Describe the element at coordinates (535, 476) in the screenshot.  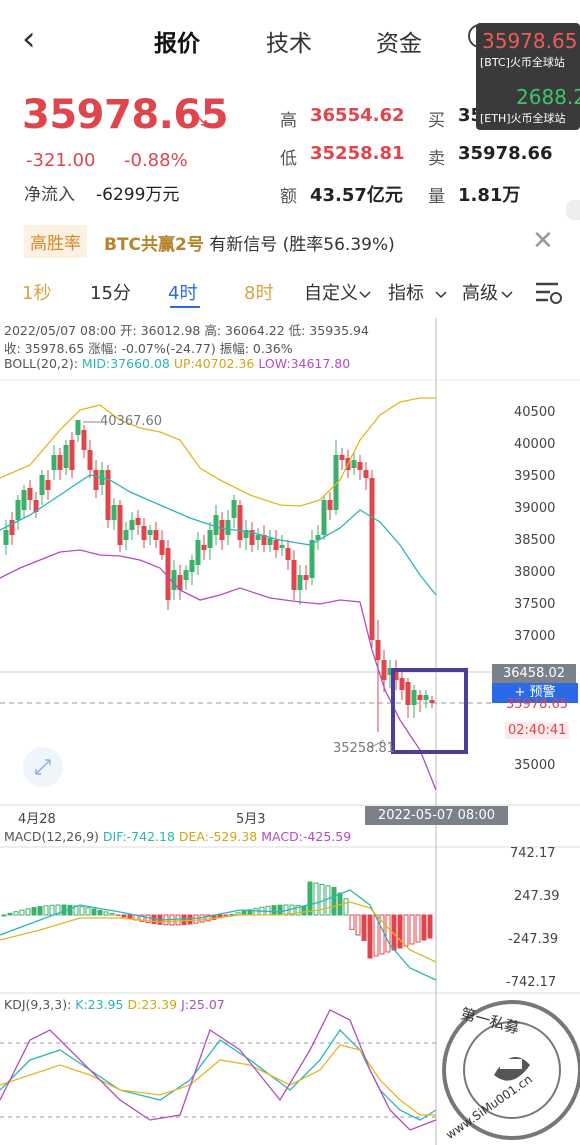
I see `price-axis-label: 39500` at that location.